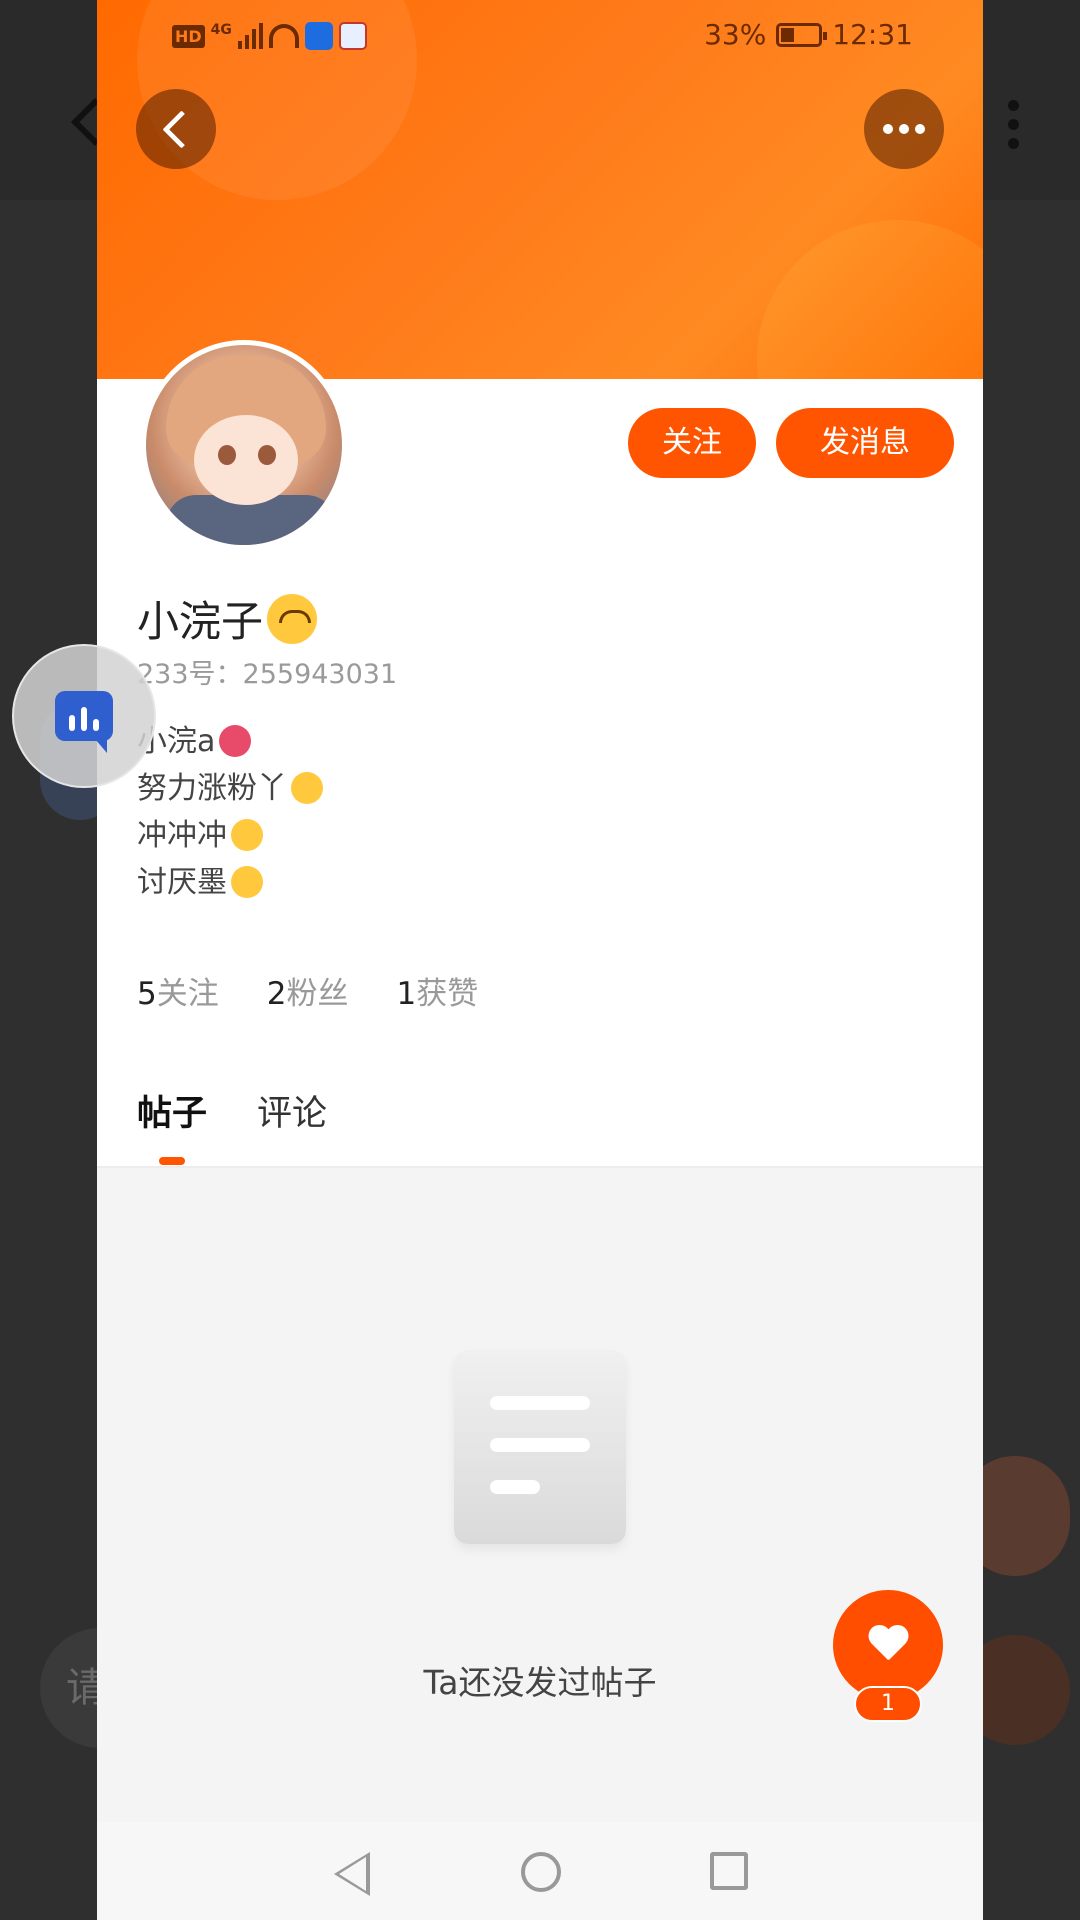 The height and width of the screenshot is (1920, 1080). I want to click on username: 小浣子, so click(227, 618).